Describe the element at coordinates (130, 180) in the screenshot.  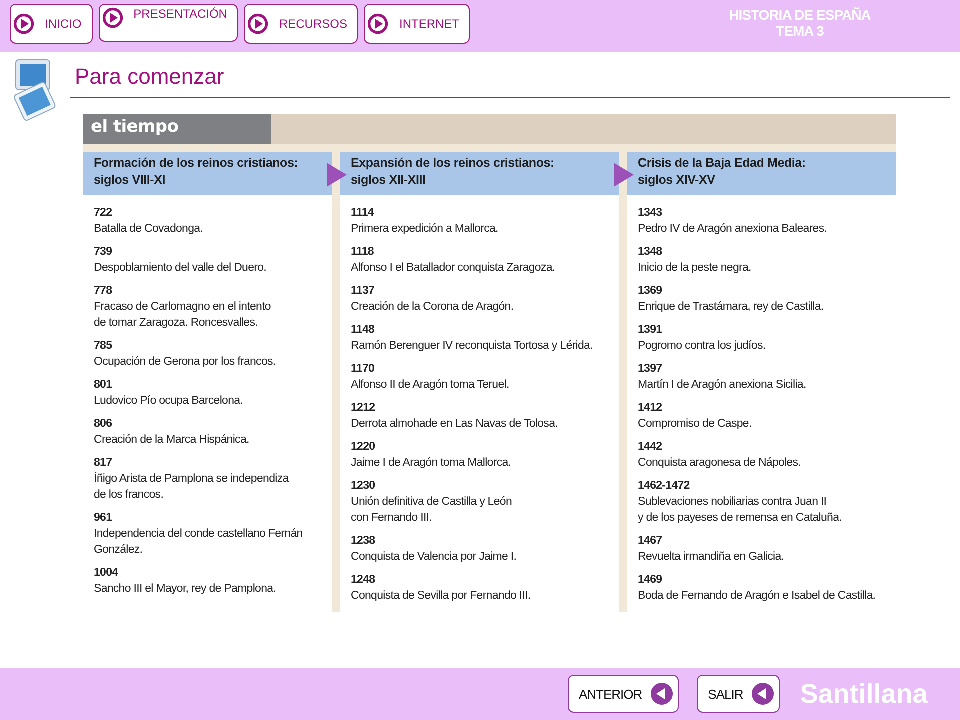
I see `column-period: siglos VIII-XI` at that location.